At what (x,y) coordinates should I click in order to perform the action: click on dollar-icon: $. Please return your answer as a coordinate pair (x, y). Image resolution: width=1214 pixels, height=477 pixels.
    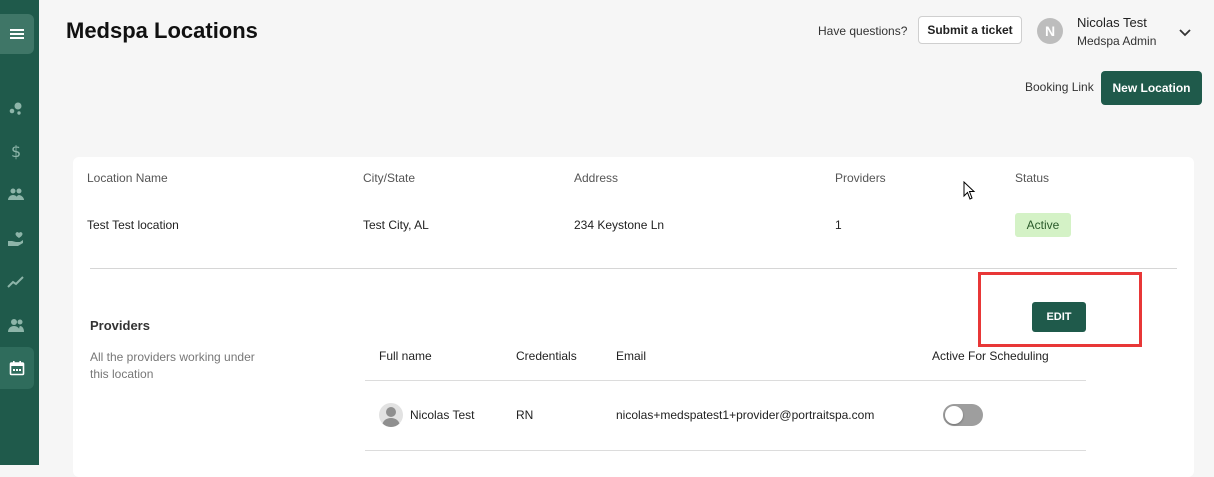
    Looking at the image, I should click on (16, 151).